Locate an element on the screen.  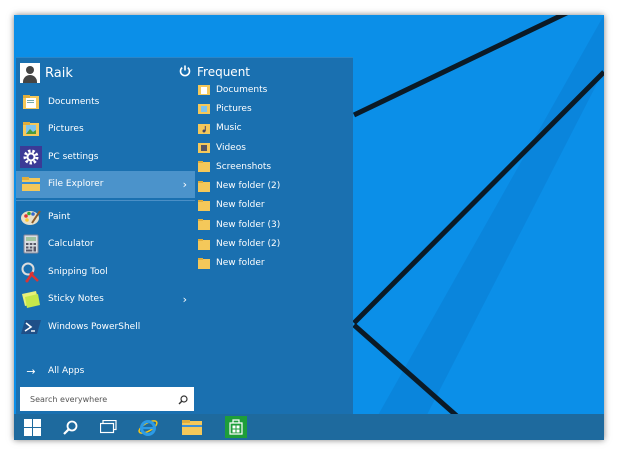
search-box is located at coordinates (107, 399).